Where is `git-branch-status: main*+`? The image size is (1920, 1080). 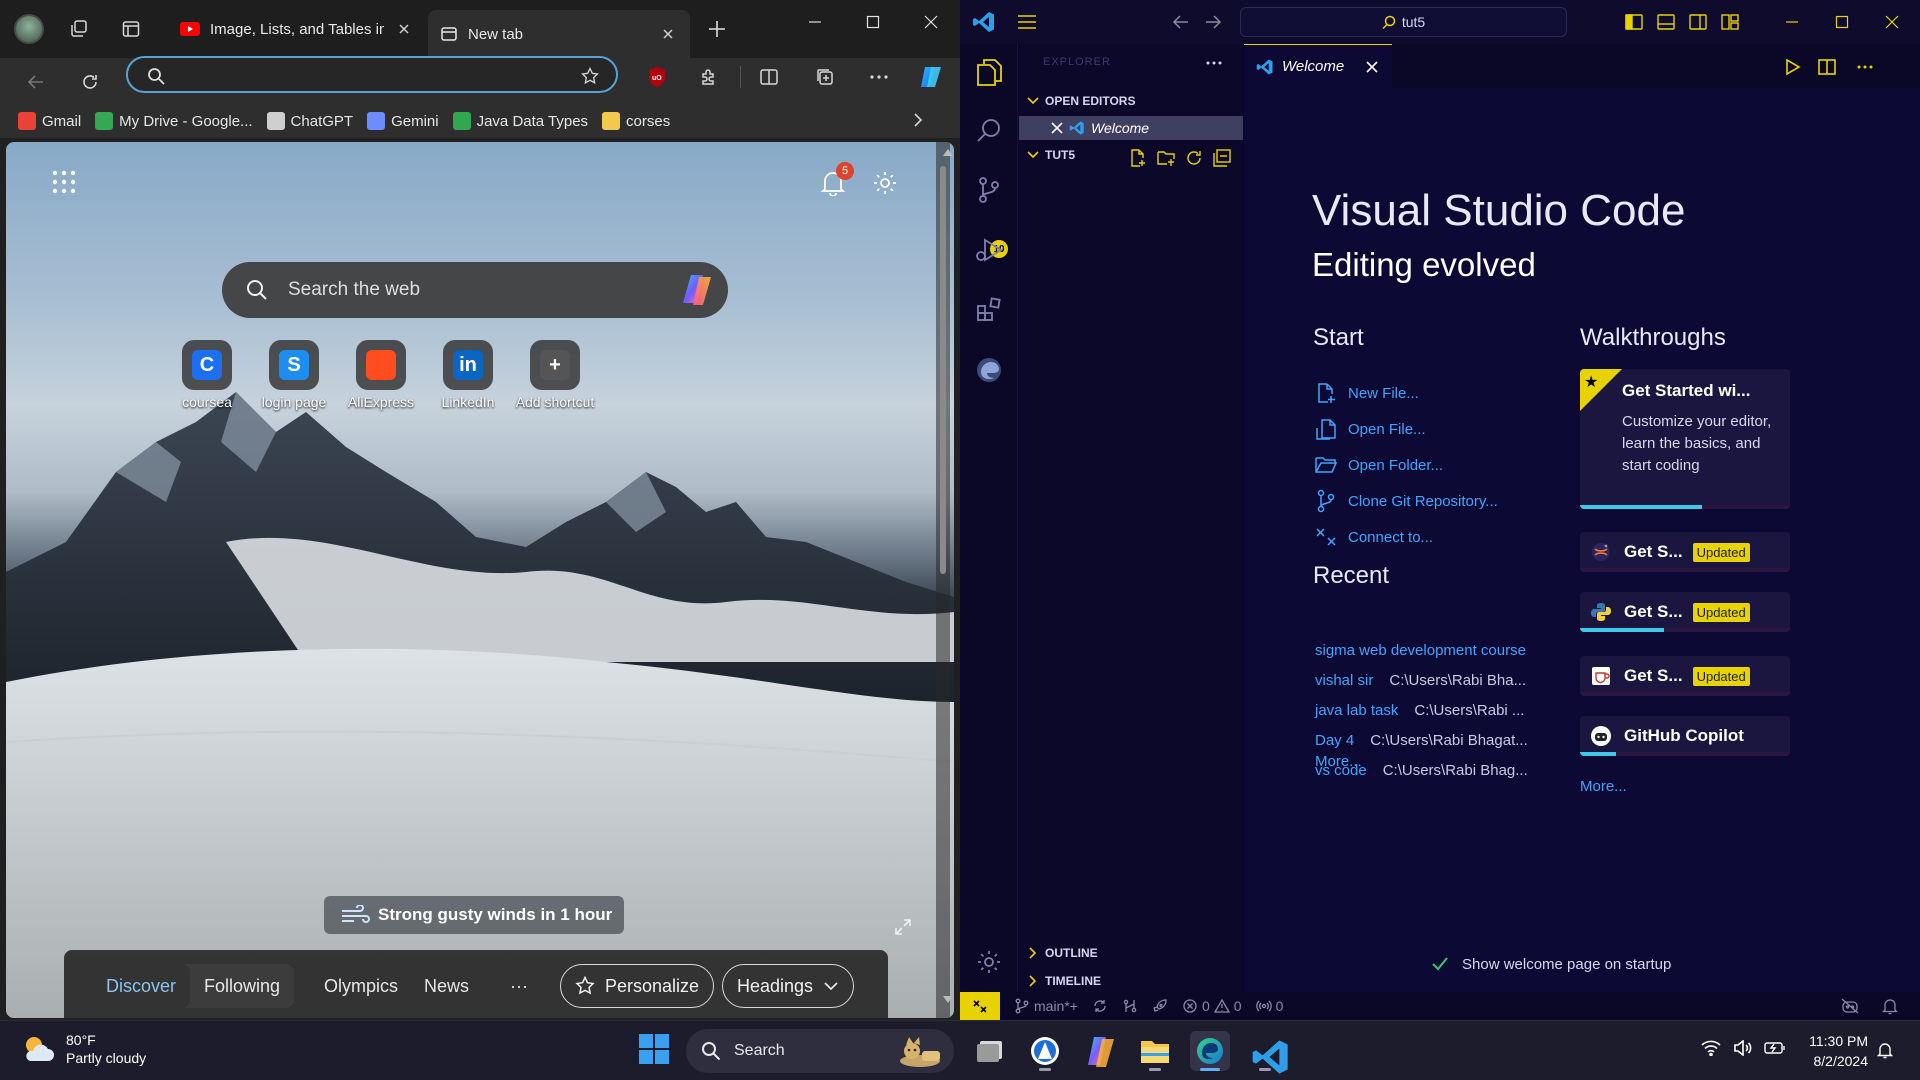 git-branch-status: main*+ is located at coordinates (1046, 1006).